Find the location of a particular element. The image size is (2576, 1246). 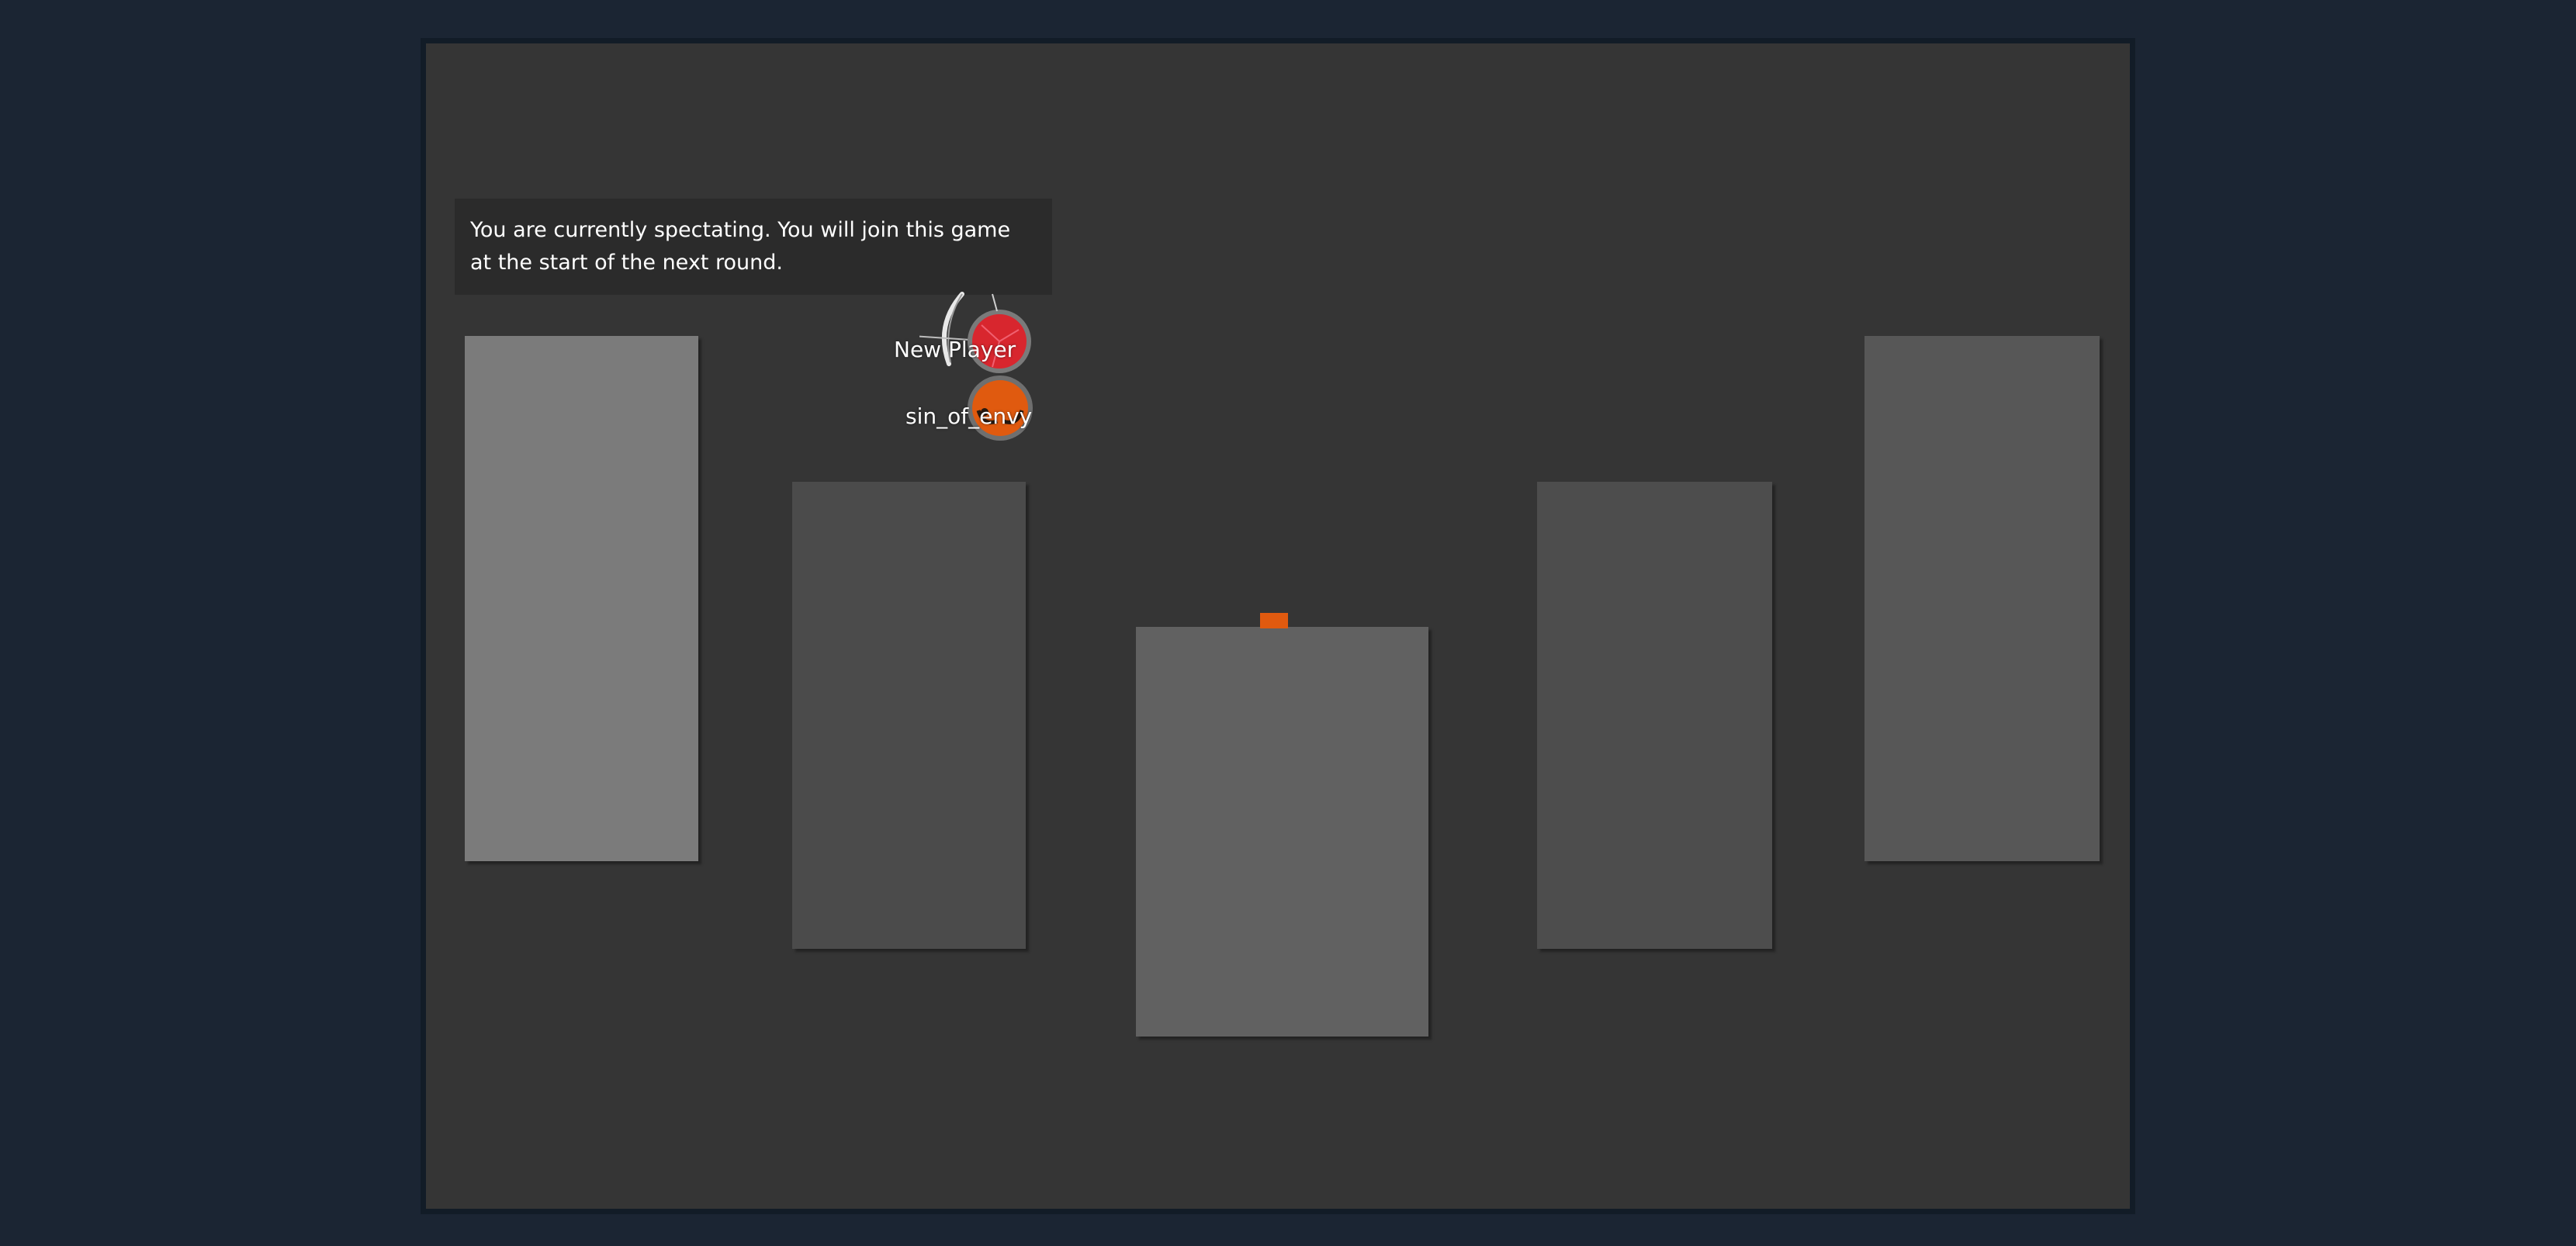

platform-center is located at coordinates (1282, 832).